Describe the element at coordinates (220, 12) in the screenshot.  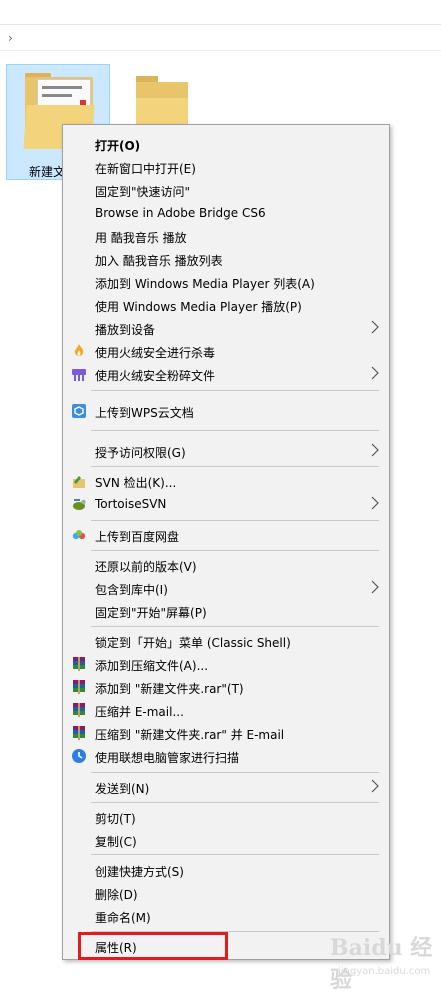
I see `address-bar` at that location.